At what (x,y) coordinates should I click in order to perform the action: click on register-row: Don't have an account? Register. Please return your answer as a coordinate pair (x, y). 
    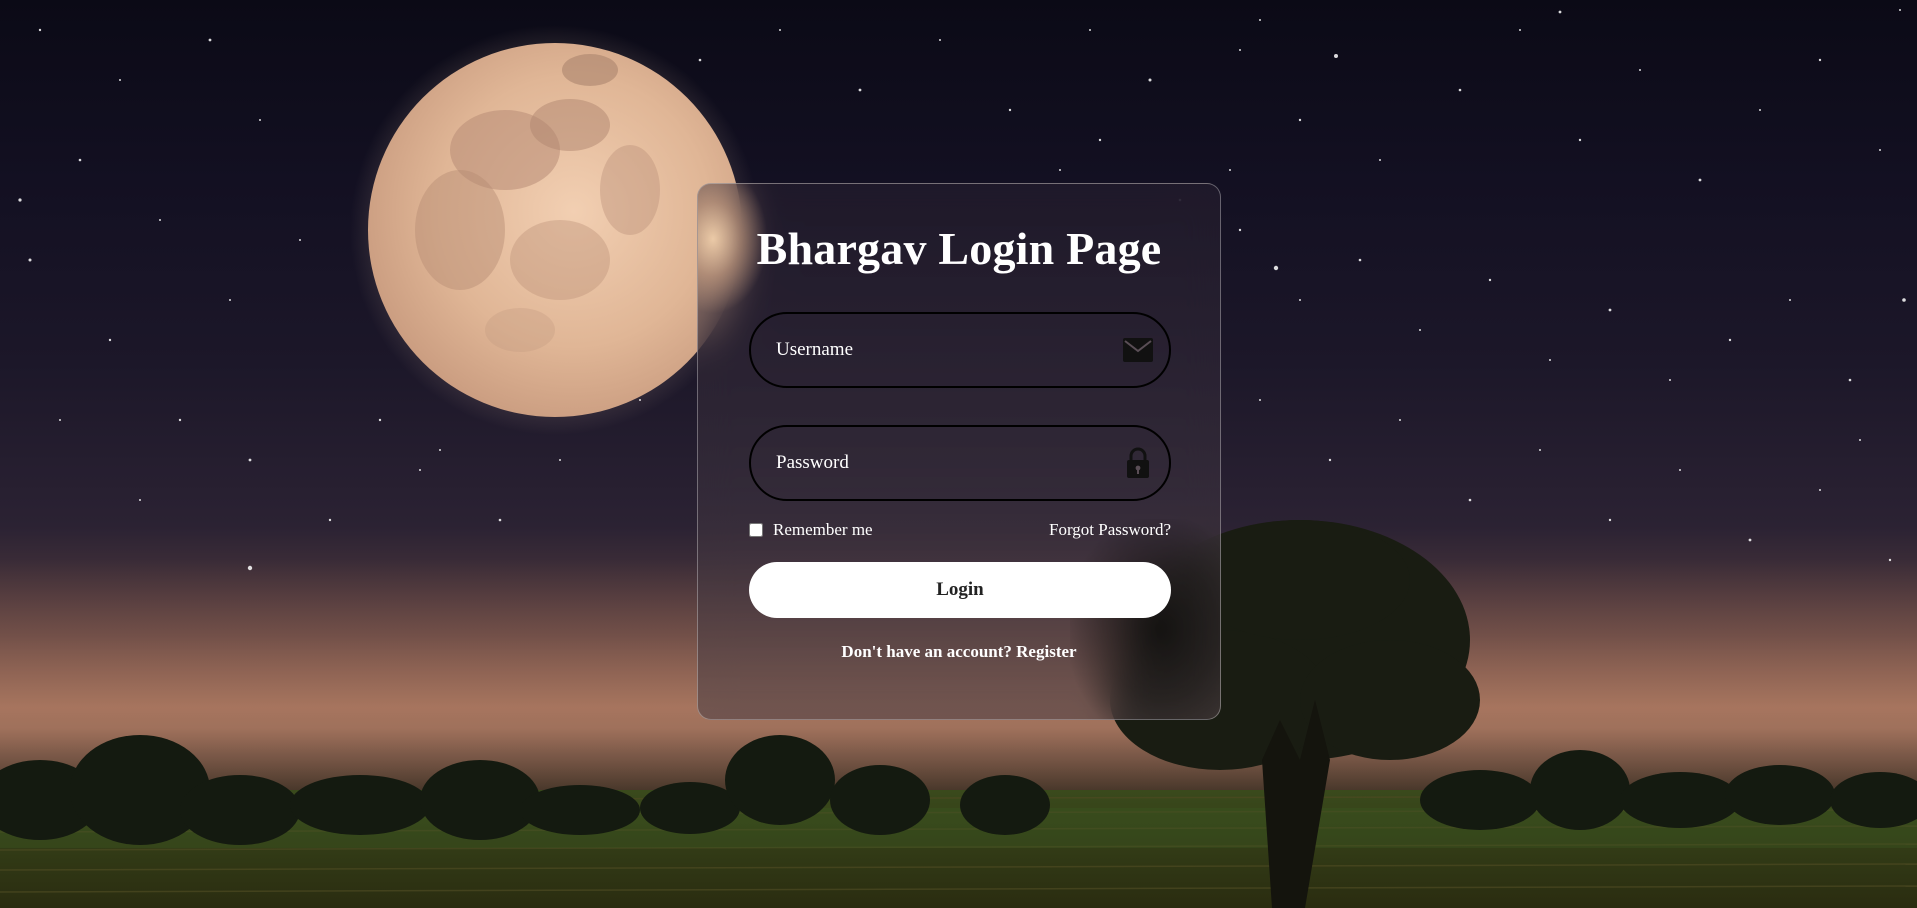
    Looking at the image, I should click on (959, 652).